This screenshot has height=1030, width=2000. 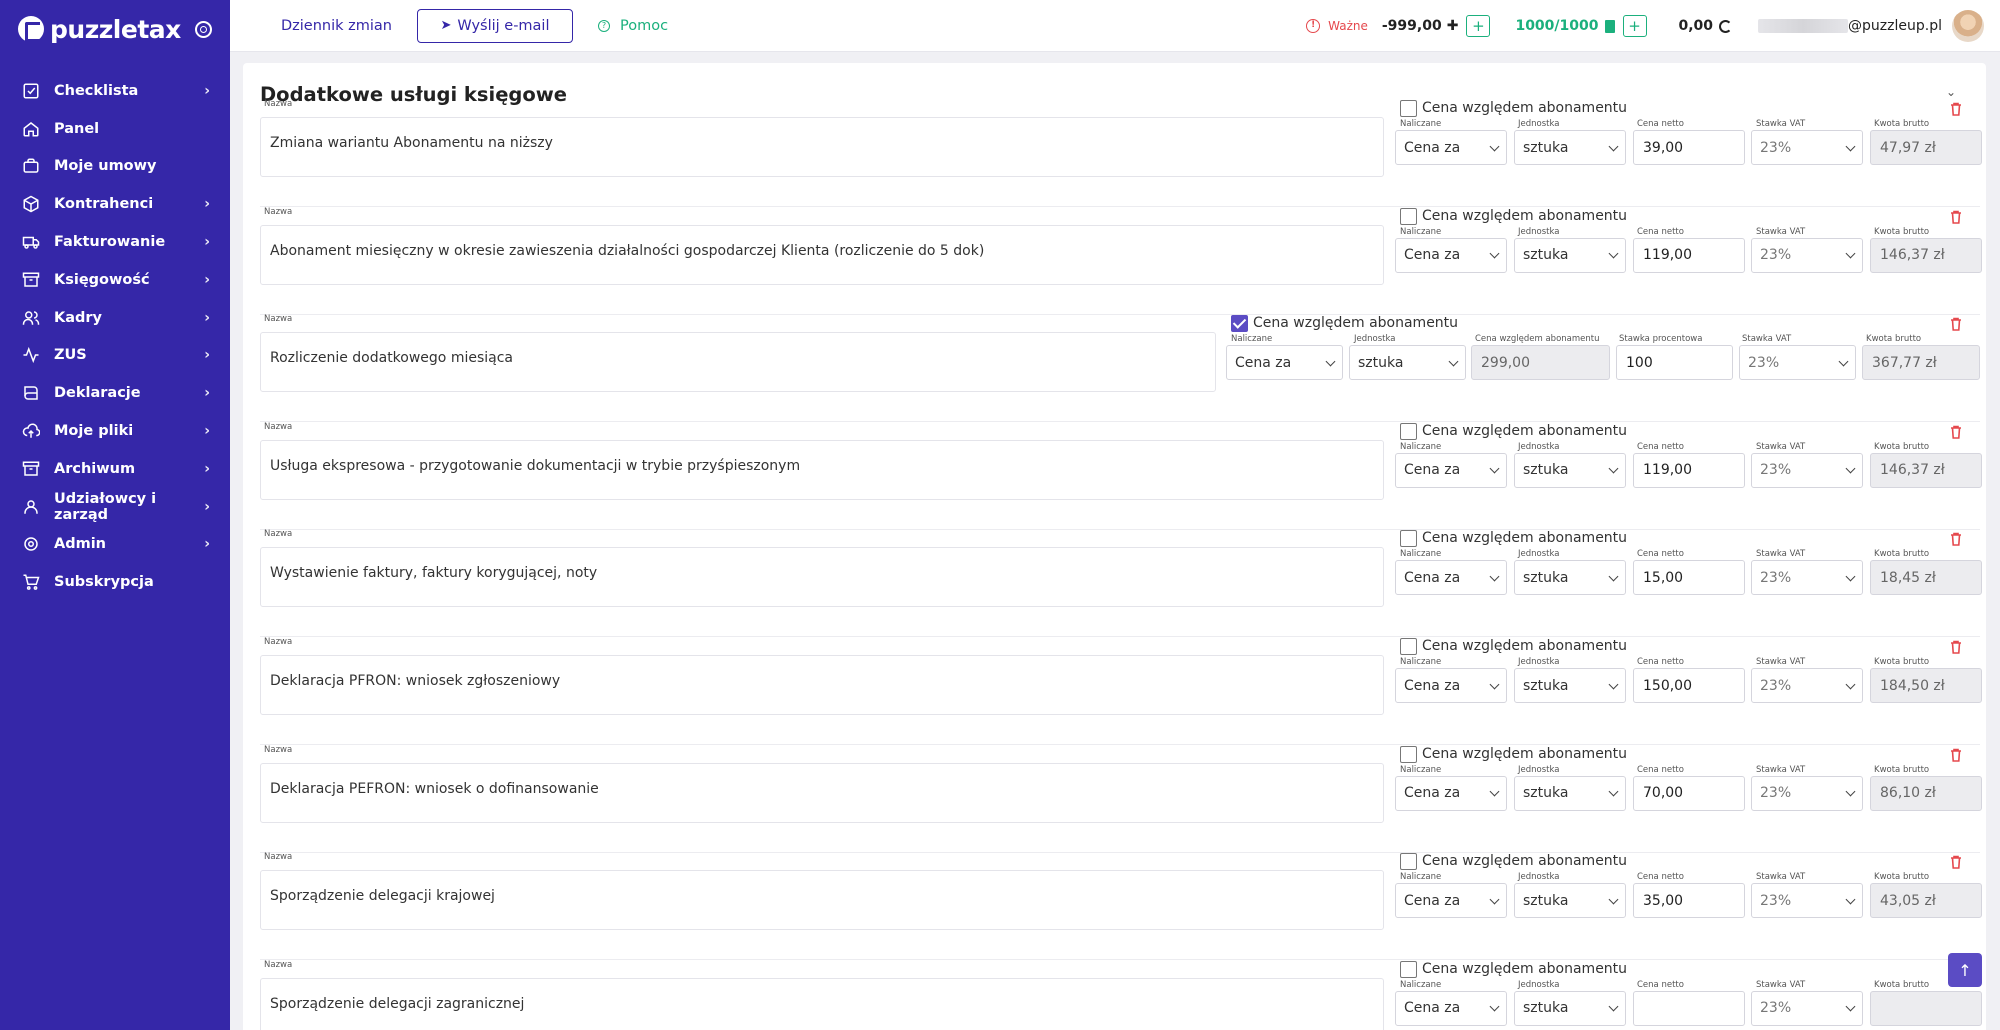 What do you see at coordinates (1634, 26) in the screenshot?
I see `add-docs-button: +` at bounding box center [1634, 26].